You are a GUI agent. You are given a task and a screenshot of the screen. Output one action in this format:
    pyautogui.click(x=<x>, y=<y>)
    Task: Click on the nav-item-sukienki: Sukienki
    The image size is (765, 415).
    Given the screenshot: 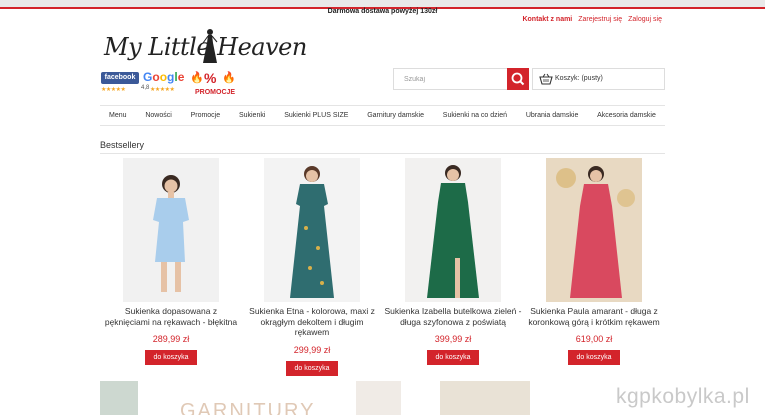 What is the action you would take?
    pyautogui.click(x=252, y=115)
    